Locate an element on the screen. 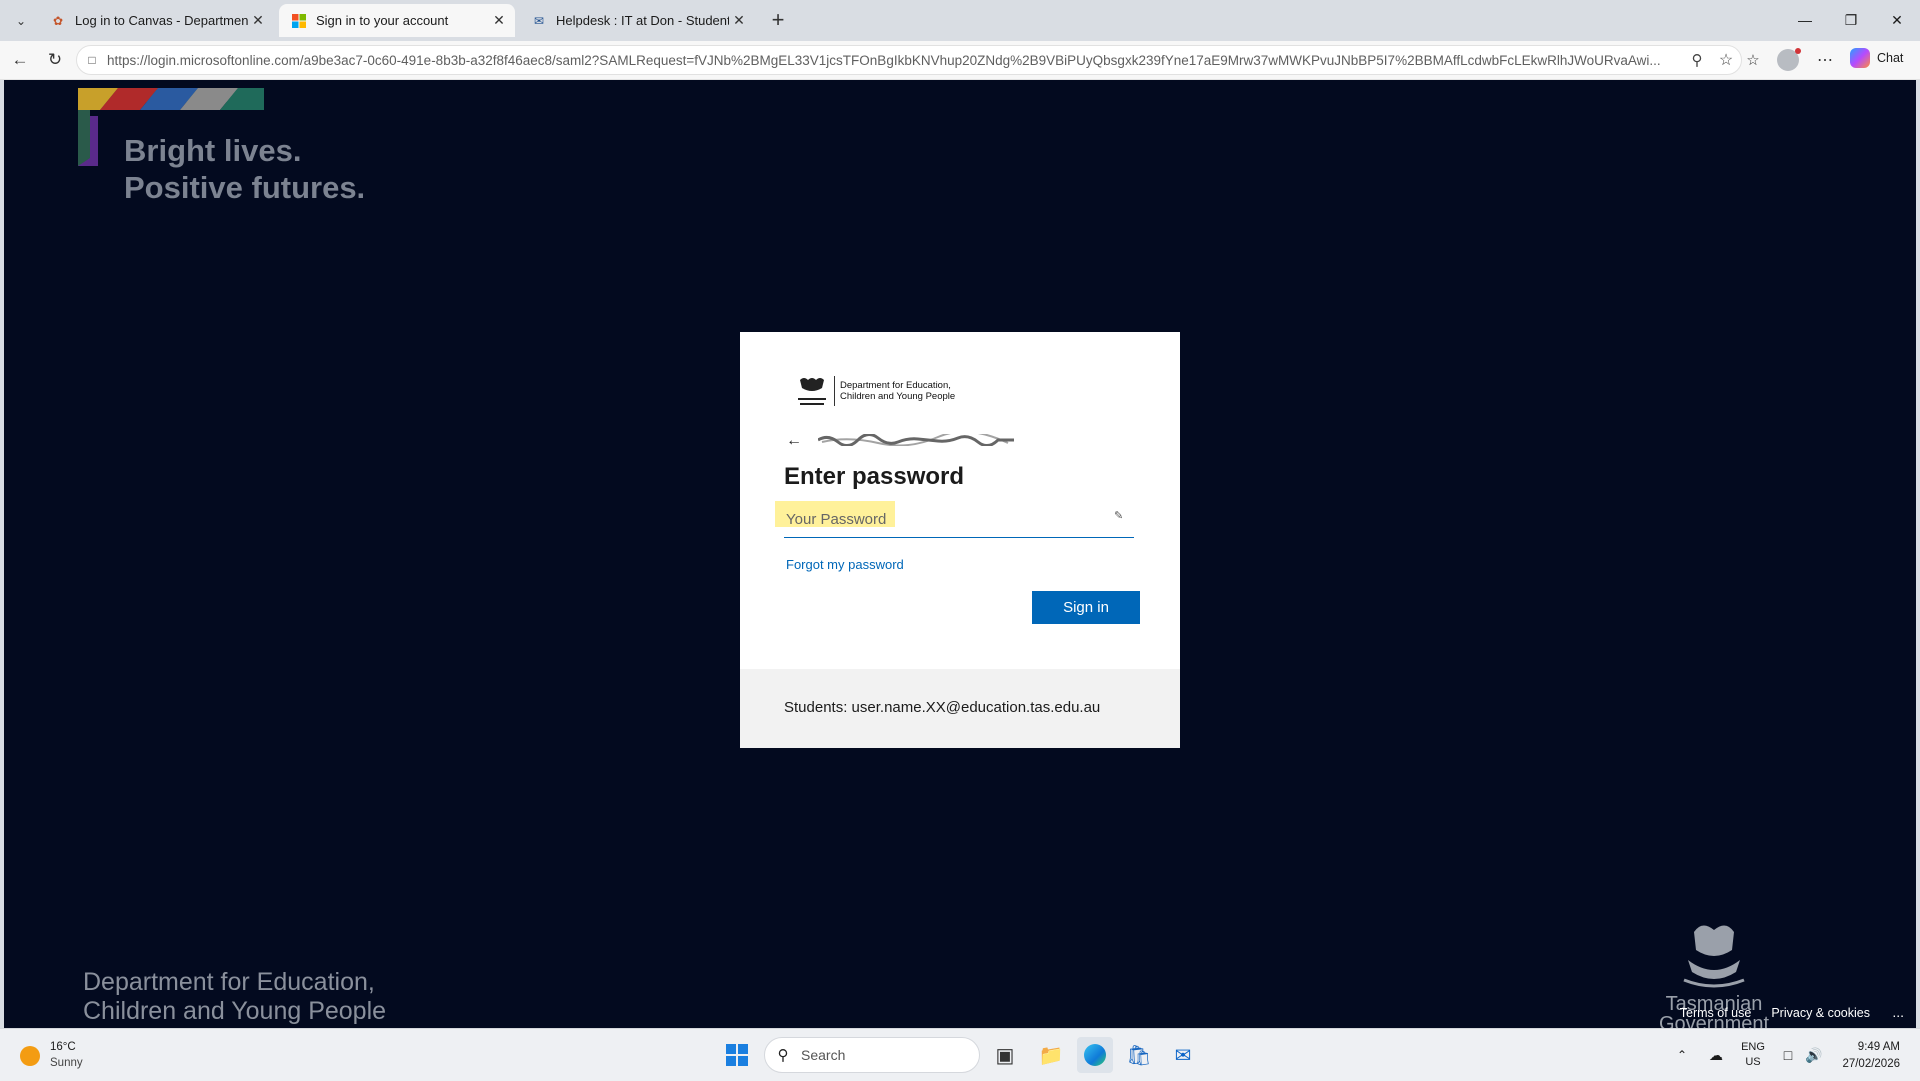 The height and width of the screenshot is (1081, 1920). password-key-icon: ⚲ is located at coordinates (1697, 60).